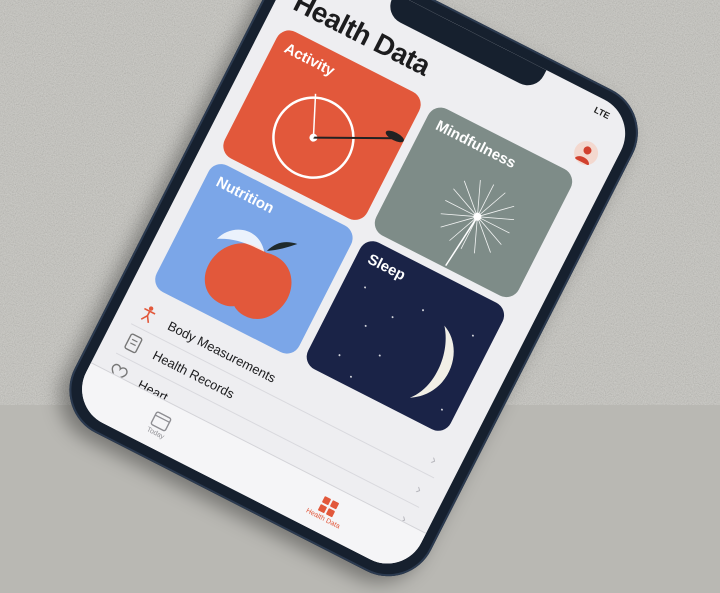  Describe the element at coordinates (602, 113) in the screenshot. I see `status-network: LTE` at that location.